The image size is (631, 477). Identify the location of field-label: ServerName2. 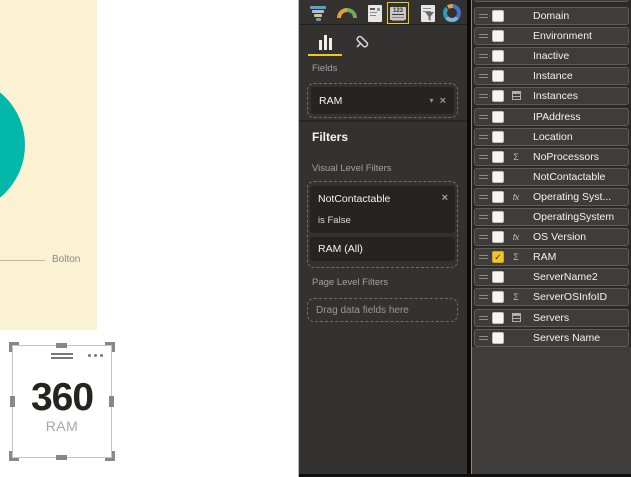
(565, 277).